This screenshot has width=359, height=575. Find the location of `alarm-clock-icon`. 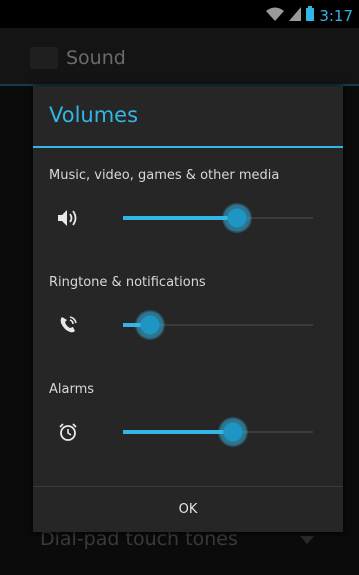

alarm-clock-icon is located at coordinates (68, 432).